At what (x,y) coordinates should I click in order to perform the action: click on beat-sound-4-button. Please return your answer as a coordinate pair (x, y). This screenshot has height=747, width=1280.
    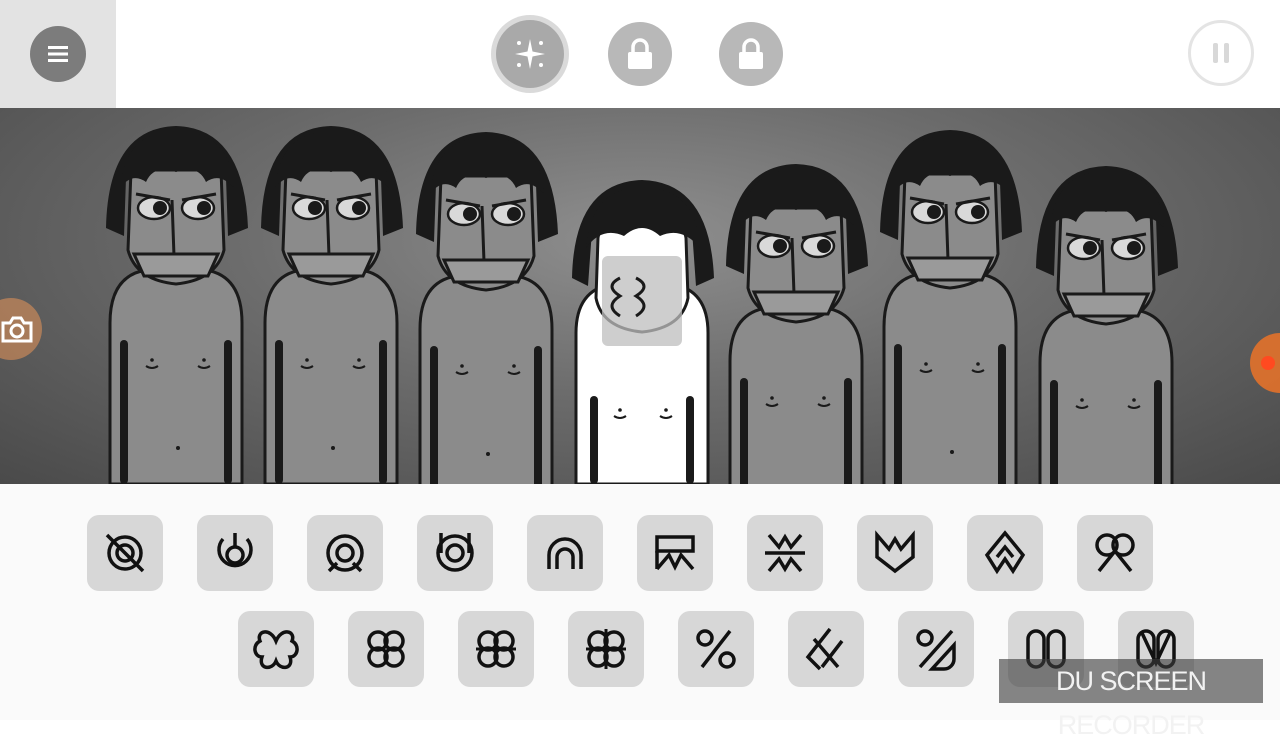
    Looking at the image, I should click on (455, 553).